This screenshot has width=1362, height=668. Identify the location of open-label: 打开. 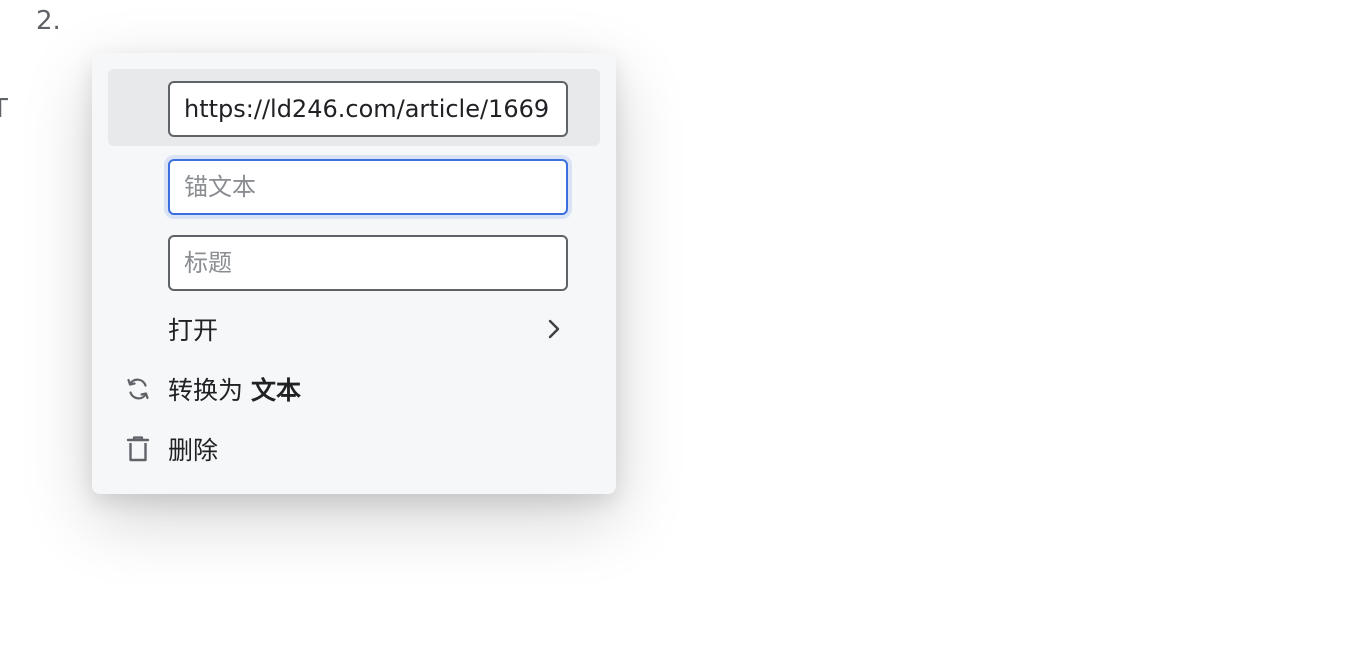
(193, 330).